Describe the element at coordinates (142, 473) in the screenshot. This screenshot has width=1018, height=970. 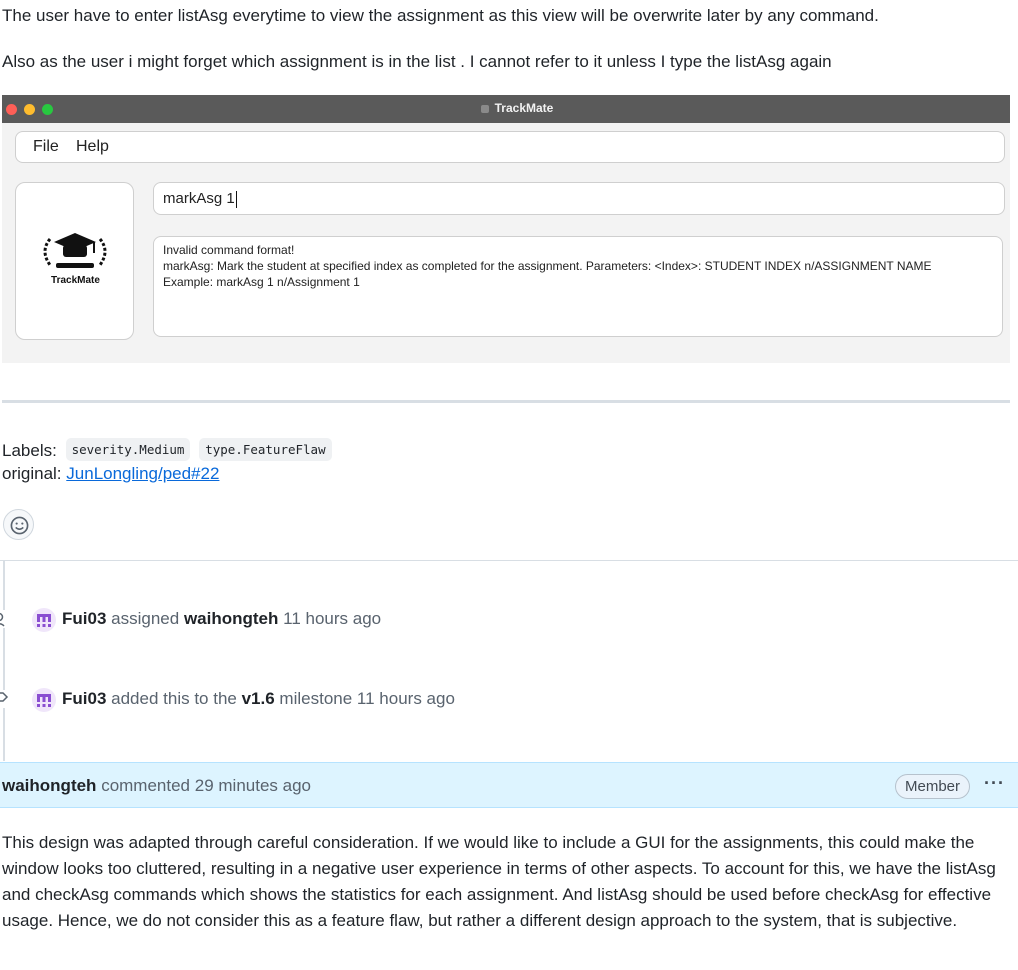
I see `original-issue-link: JunLongling/ped#22` at that location.